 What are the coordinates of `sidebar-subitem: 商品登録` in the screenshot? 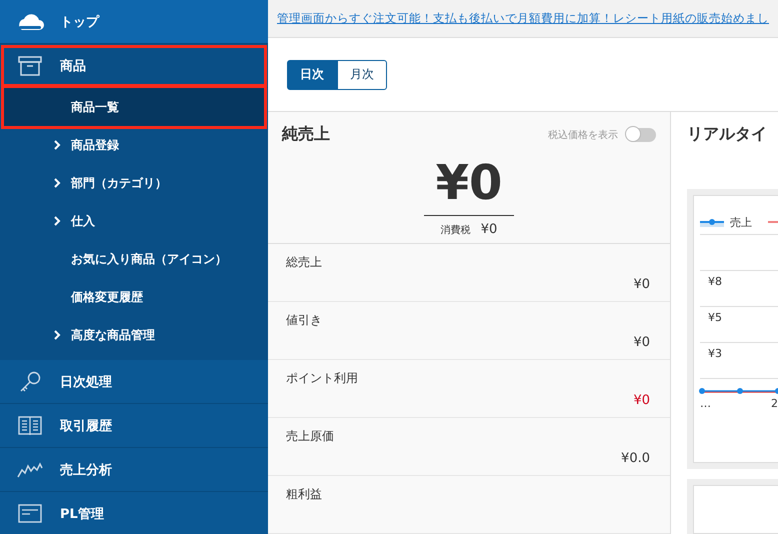 It's located at (134, 145).